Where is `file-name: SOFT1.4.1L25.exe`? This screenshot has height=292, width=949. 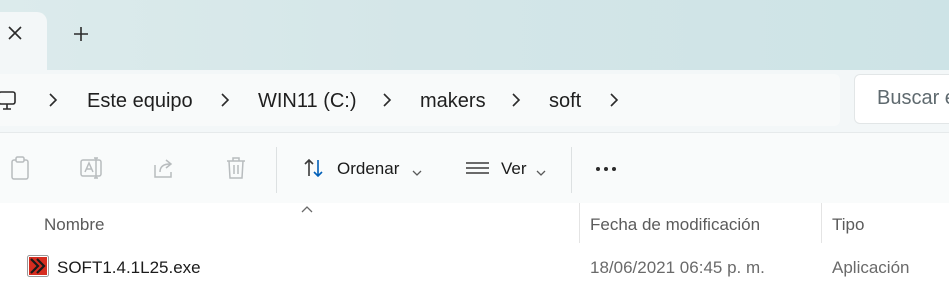 file-name: SOFT1.4.1L25.exe is located at coordinates (129, 268).